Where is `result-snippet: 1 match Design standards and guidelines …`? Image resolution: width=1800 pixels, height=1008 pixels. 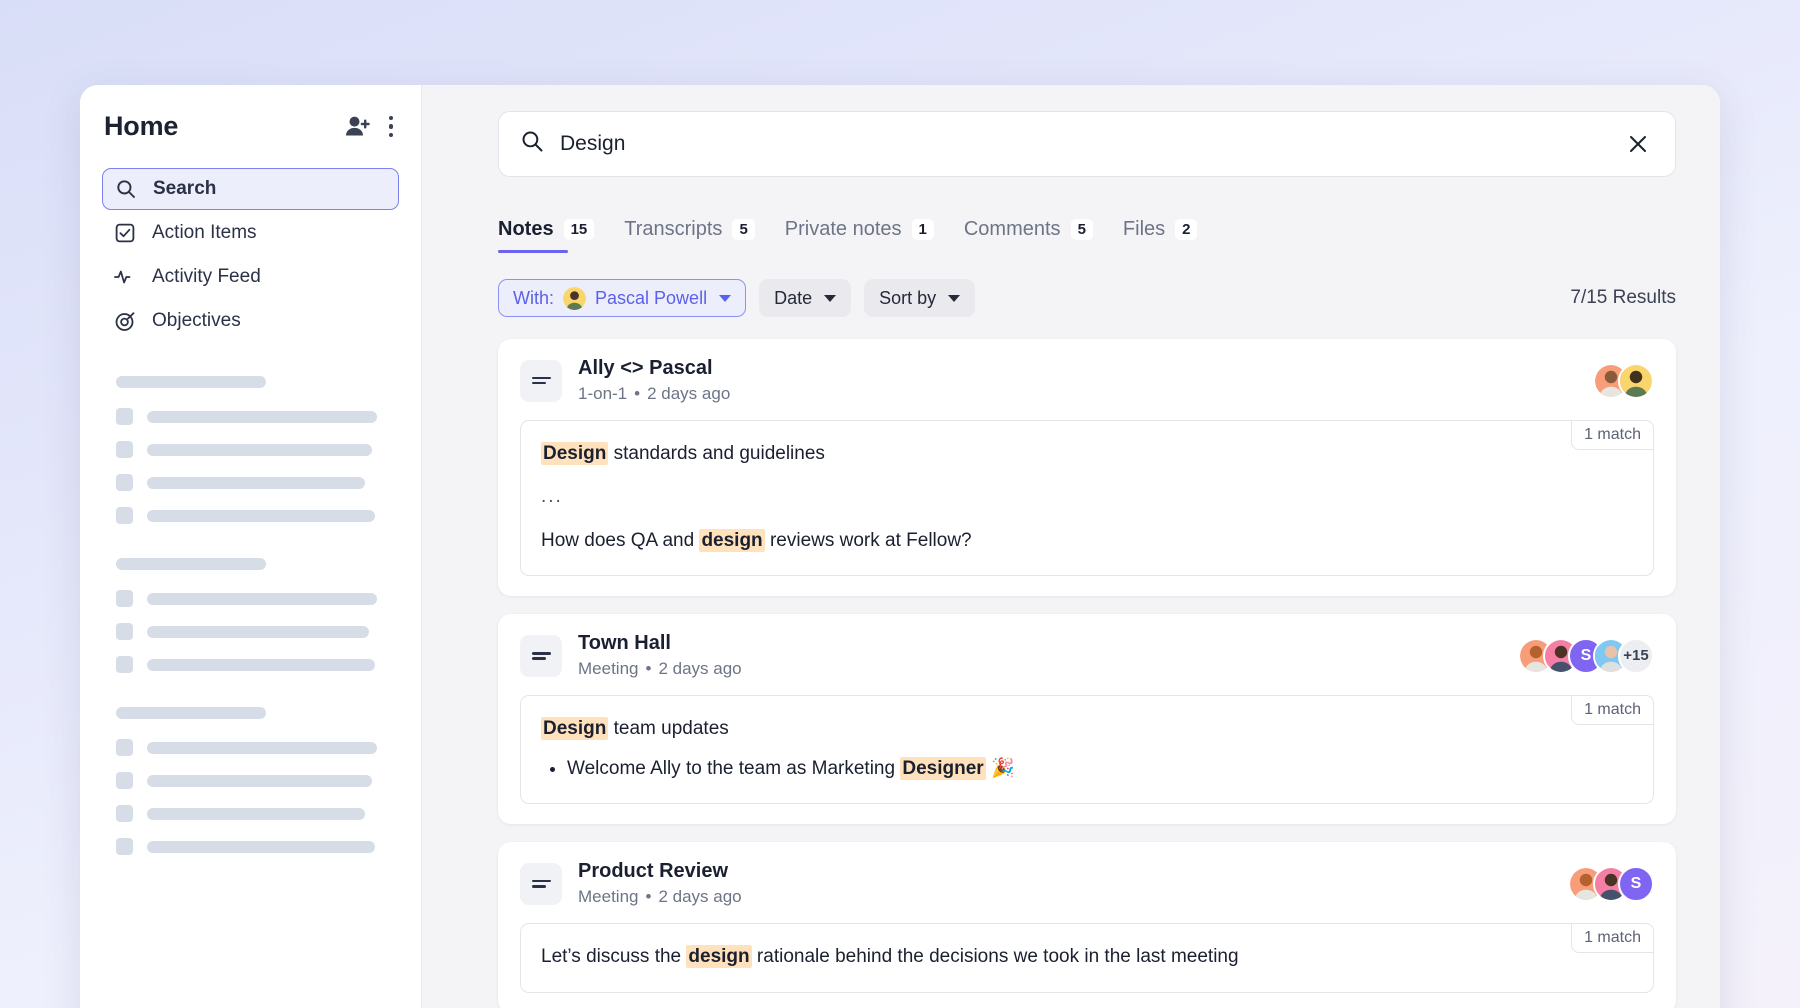
result-snippet: 1 match Design standards and guidelines … is located at coordinates (1087, 498).